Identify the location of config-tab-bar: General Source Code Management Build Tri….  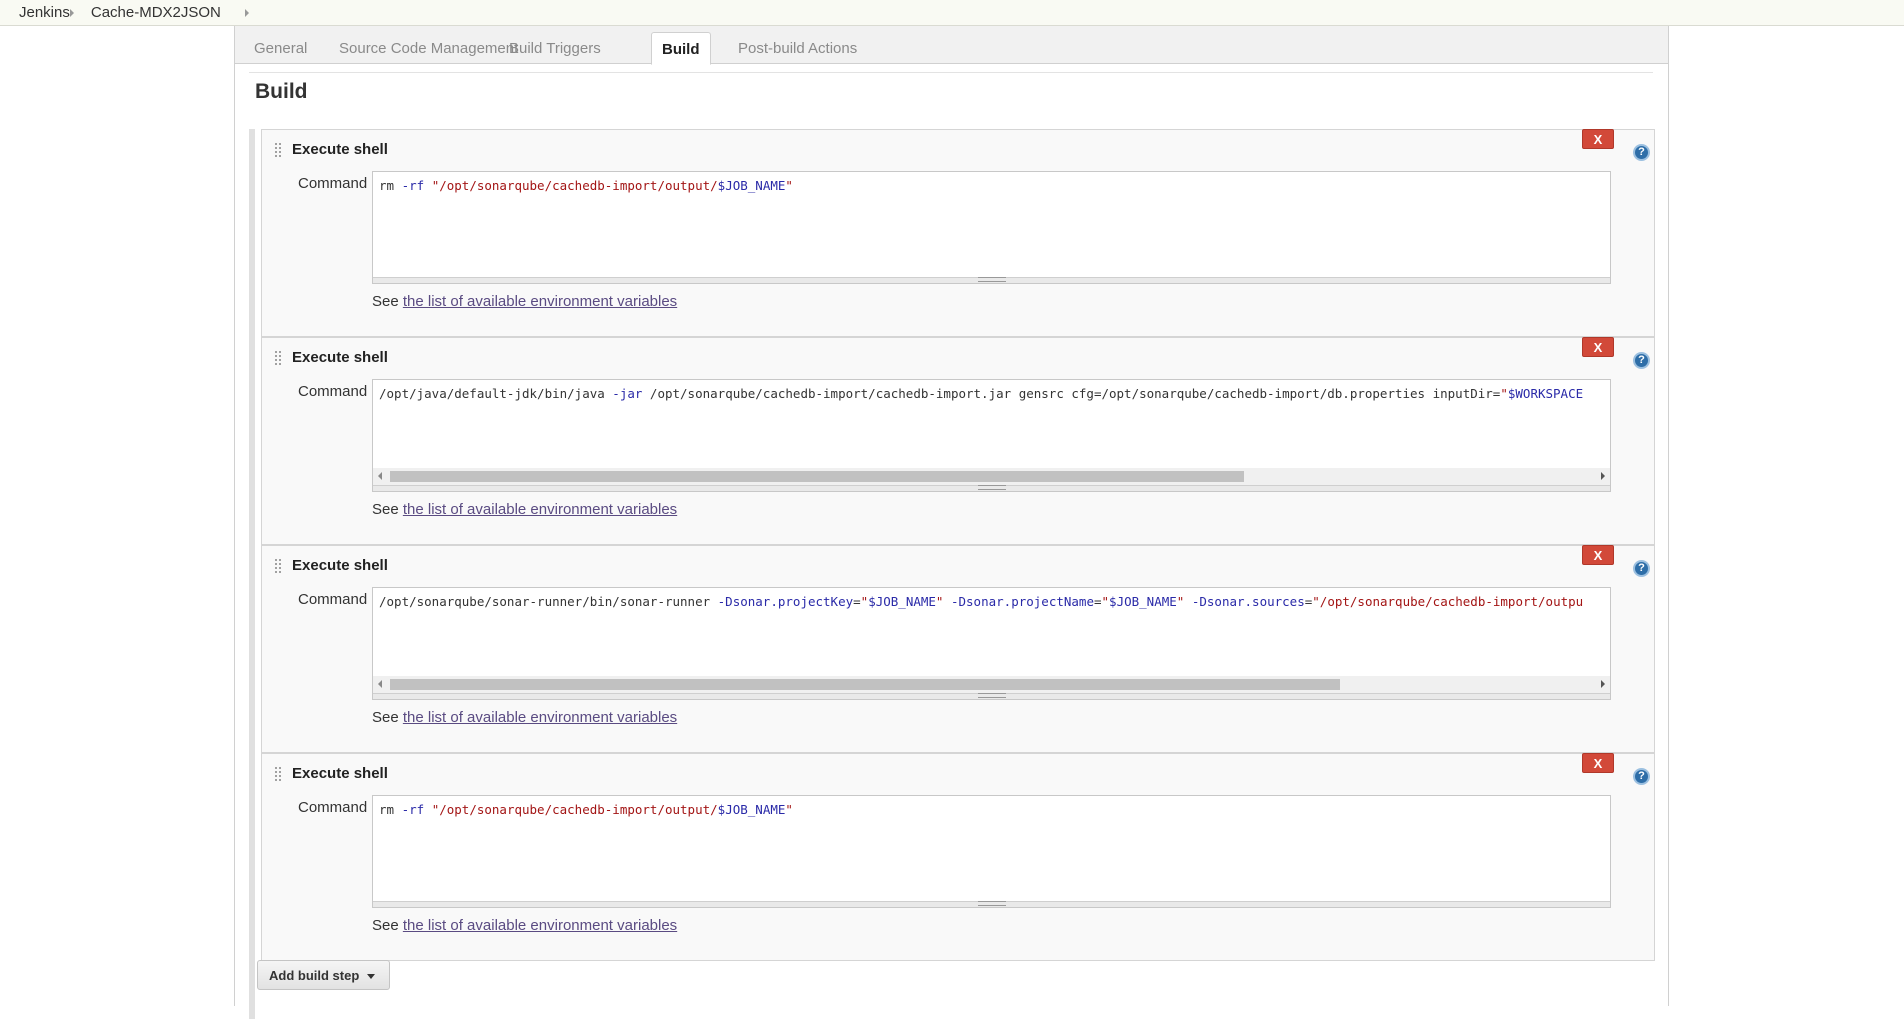
(951, 45).